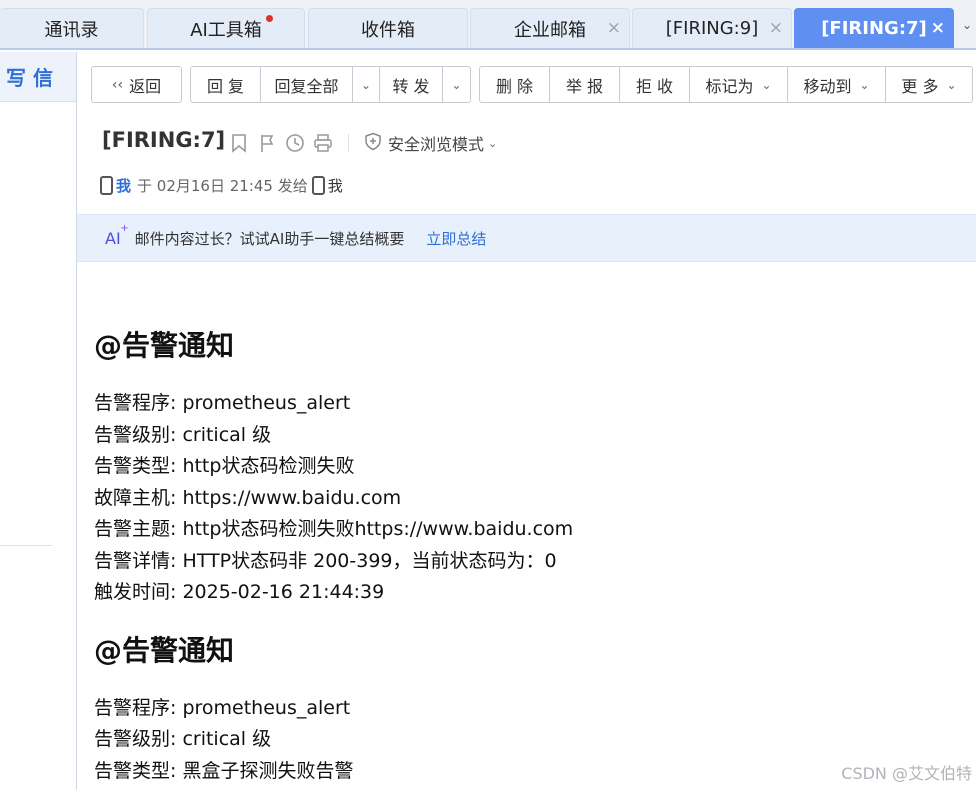 This screenshot has width=976, height=790. Describe the element at coordinates (117, 84) in the screenshot. I see `double-chevron-left-icon: ‹‹` at that location.